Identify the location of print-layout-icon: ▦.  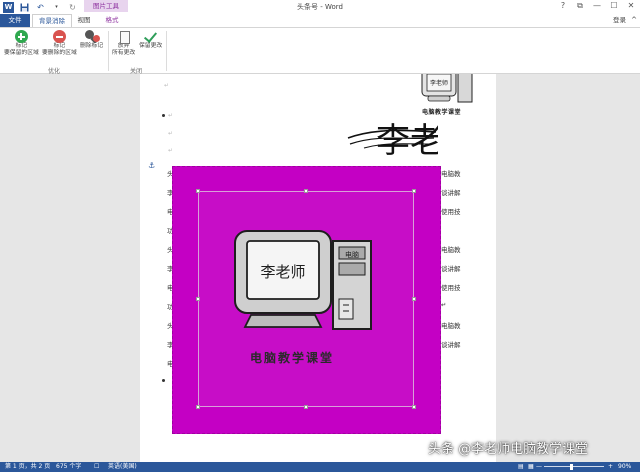
(531, 467).